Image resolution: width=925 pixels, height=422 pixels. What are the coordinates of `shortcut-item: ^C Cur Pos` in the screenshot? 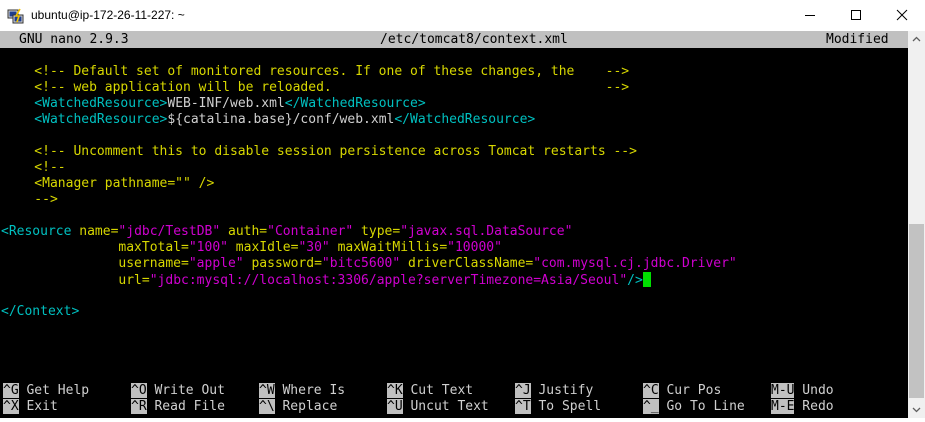 It's located at (682, 391).